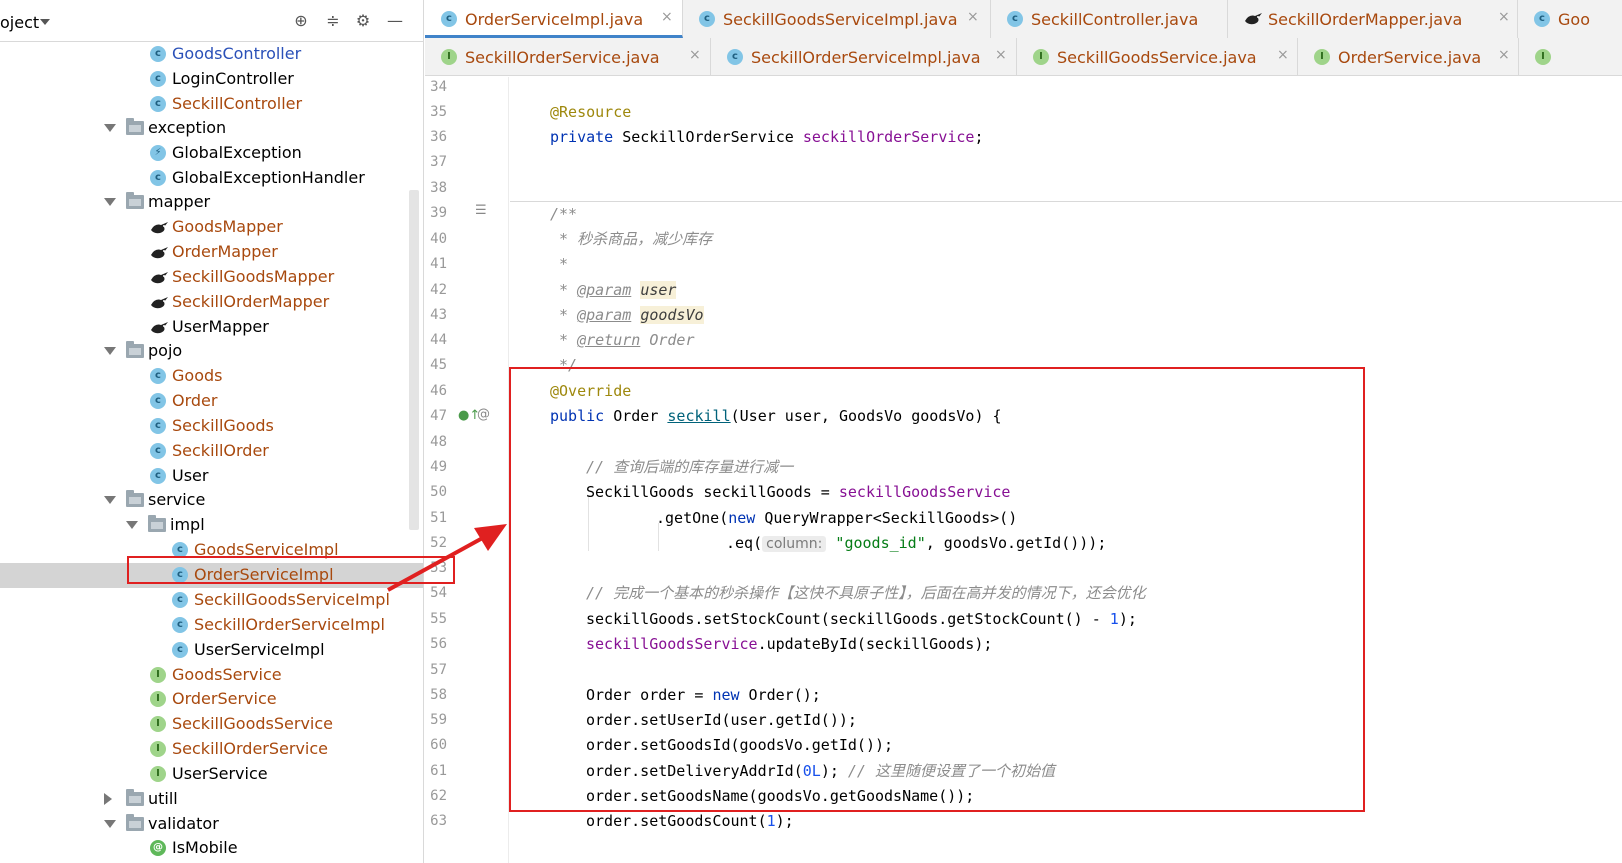  I want to click on tab-SeckillOrderMapper.java: SeckillOrderMapper.java ×, so click(1373, 19).